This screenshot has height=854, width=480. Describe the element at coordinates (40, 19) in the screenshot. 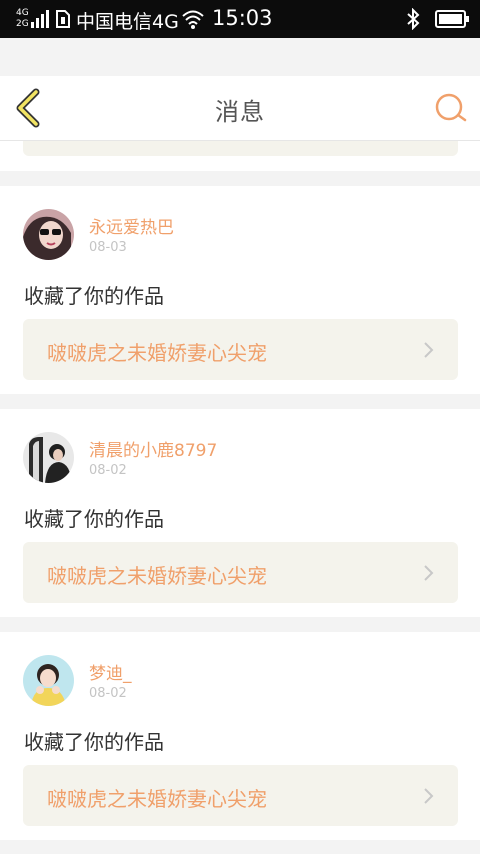

I see `signal-icon` at that location.